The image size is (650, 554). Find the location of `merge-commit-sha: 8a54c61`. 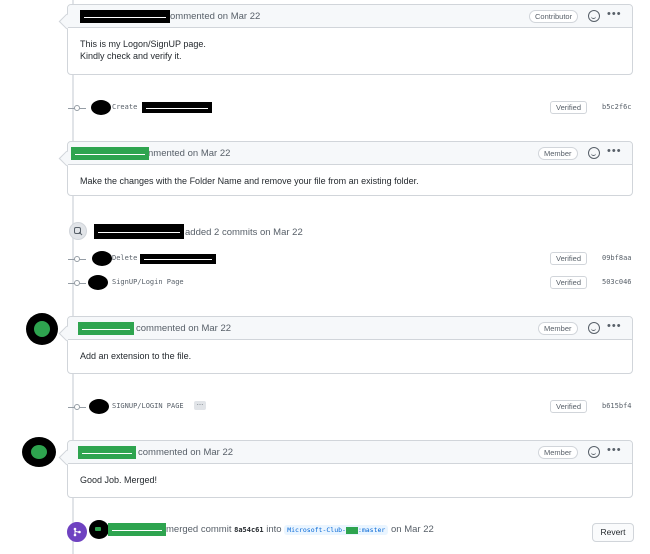

merge-commit-sha: 8a54c61 is located at coordinates (249, 530).